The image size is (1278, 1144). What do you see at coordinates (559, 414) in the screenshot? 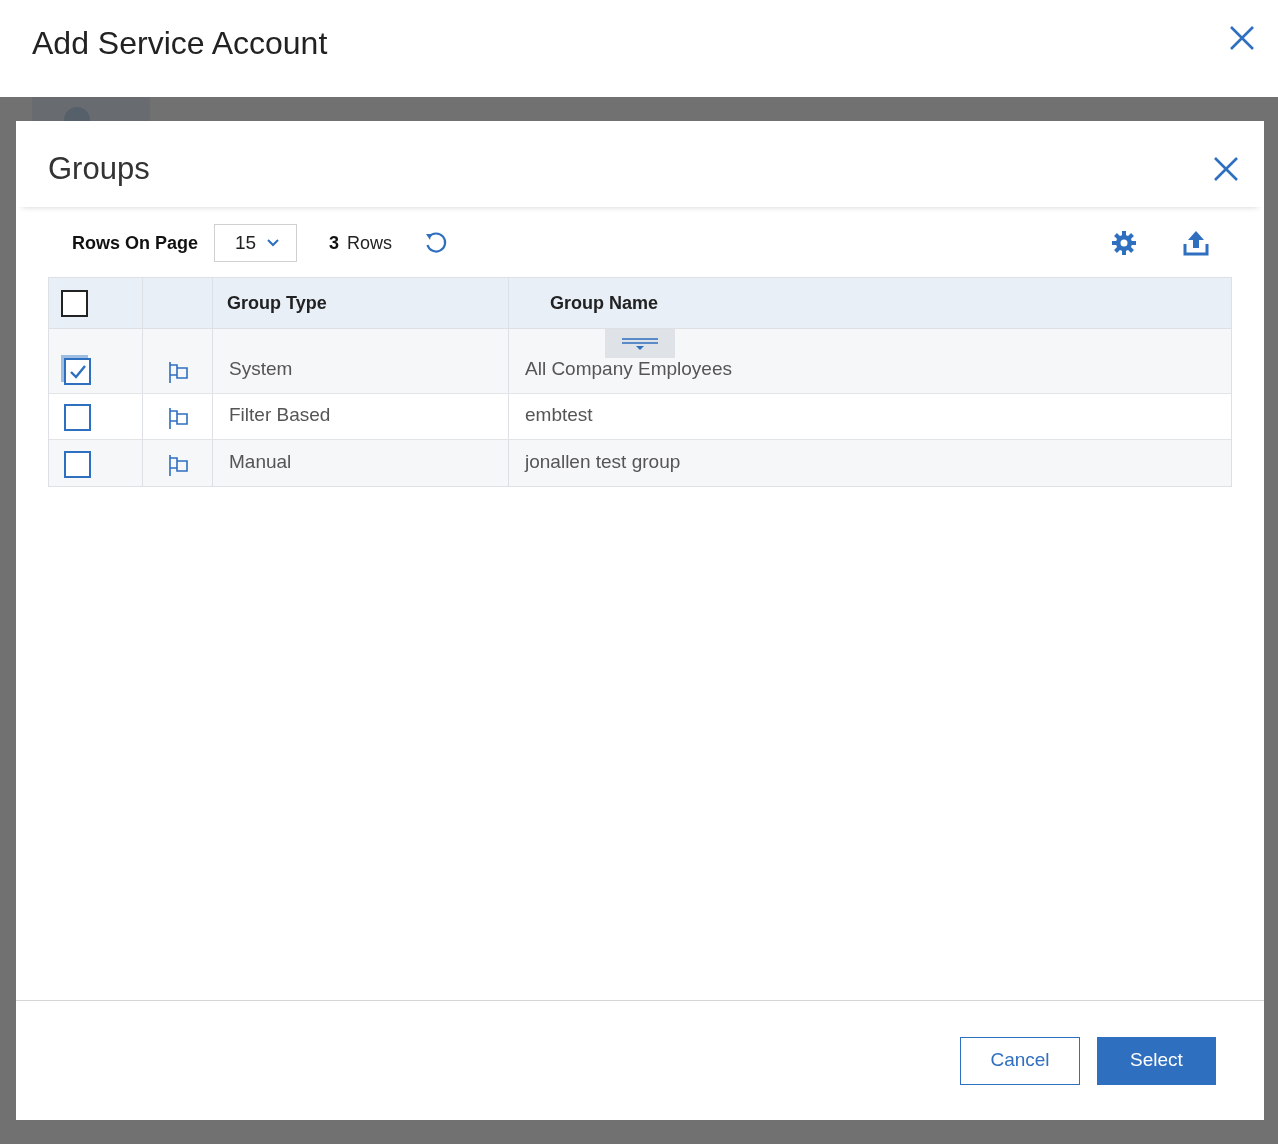
I see `table-cell-text: embtest` at bounding box center [559, 414].